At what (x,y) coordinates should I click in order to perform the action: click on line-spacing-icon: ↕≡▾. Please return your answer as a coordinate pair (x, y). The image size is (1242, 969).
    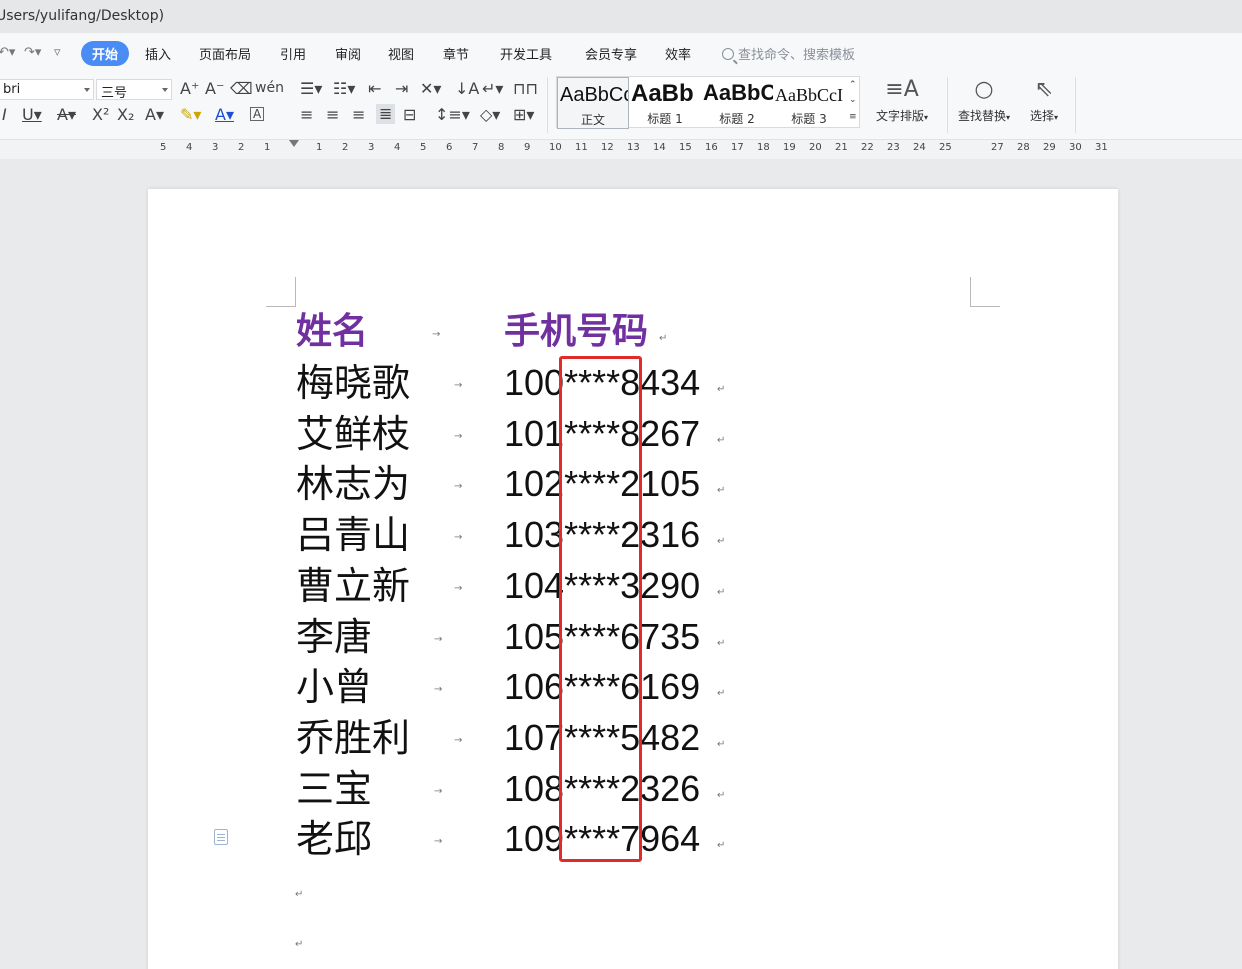
    Looking at the image, I should click on (452, 115).